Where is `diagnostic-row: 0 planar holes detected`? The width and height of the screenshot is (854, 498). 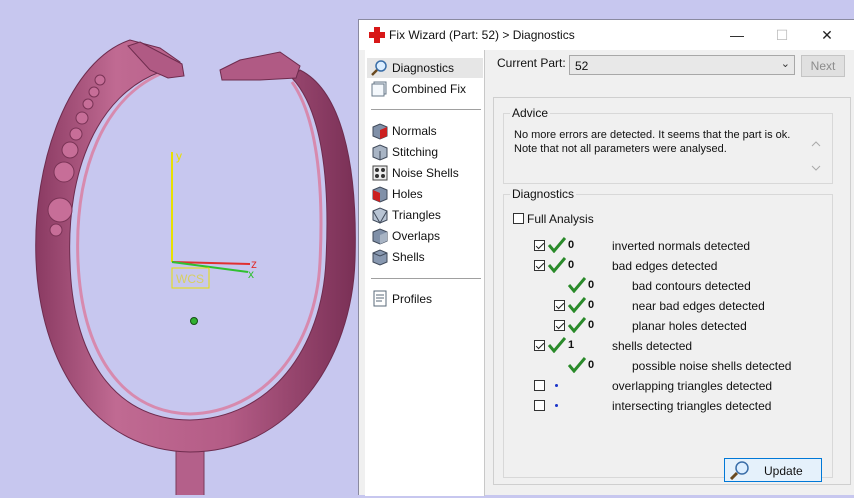 diagnostic-row: 0 planar holes detected is located at coordinates (664, 326).